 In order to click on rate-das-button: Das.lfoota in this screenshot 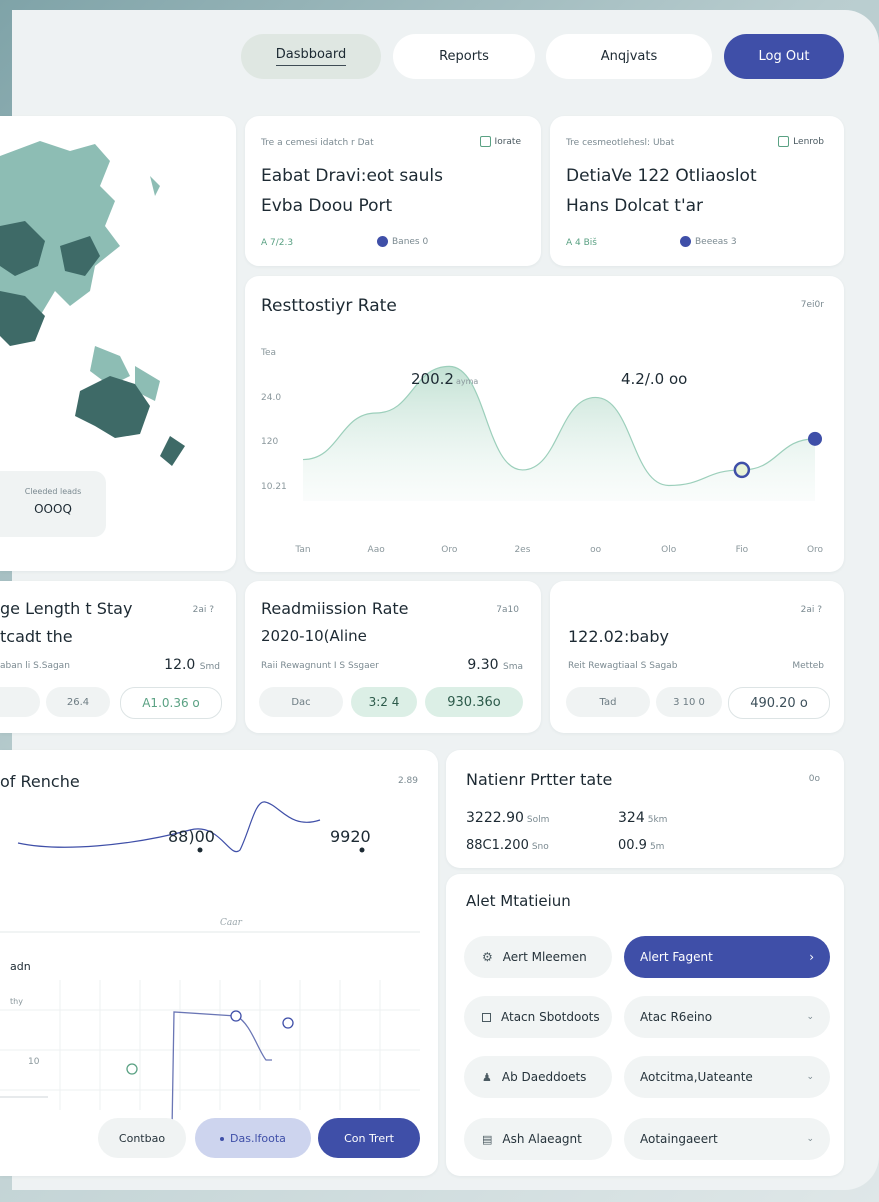, I will do `click(253, 1138)`.